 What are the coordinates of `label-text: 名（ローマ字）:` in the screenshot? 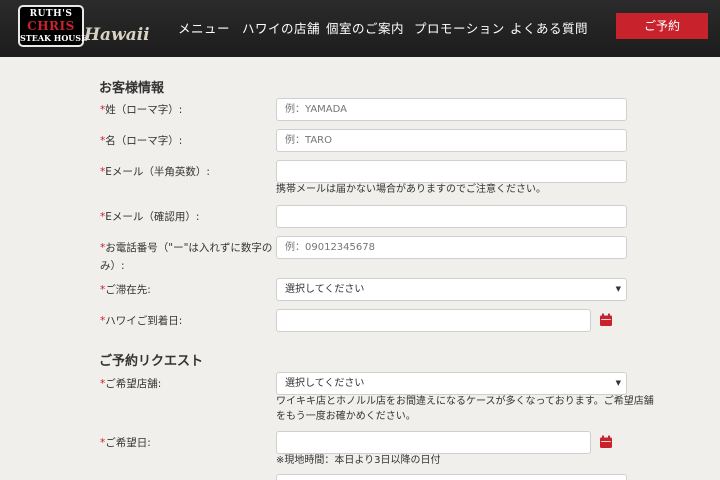 It's located at (144, 141).